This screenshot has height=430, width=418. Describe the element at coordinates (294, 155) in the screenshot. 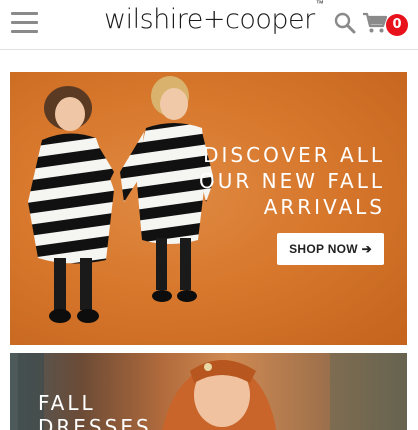

I see `hero-headline-line1: DISCOVER ALL` at that location.